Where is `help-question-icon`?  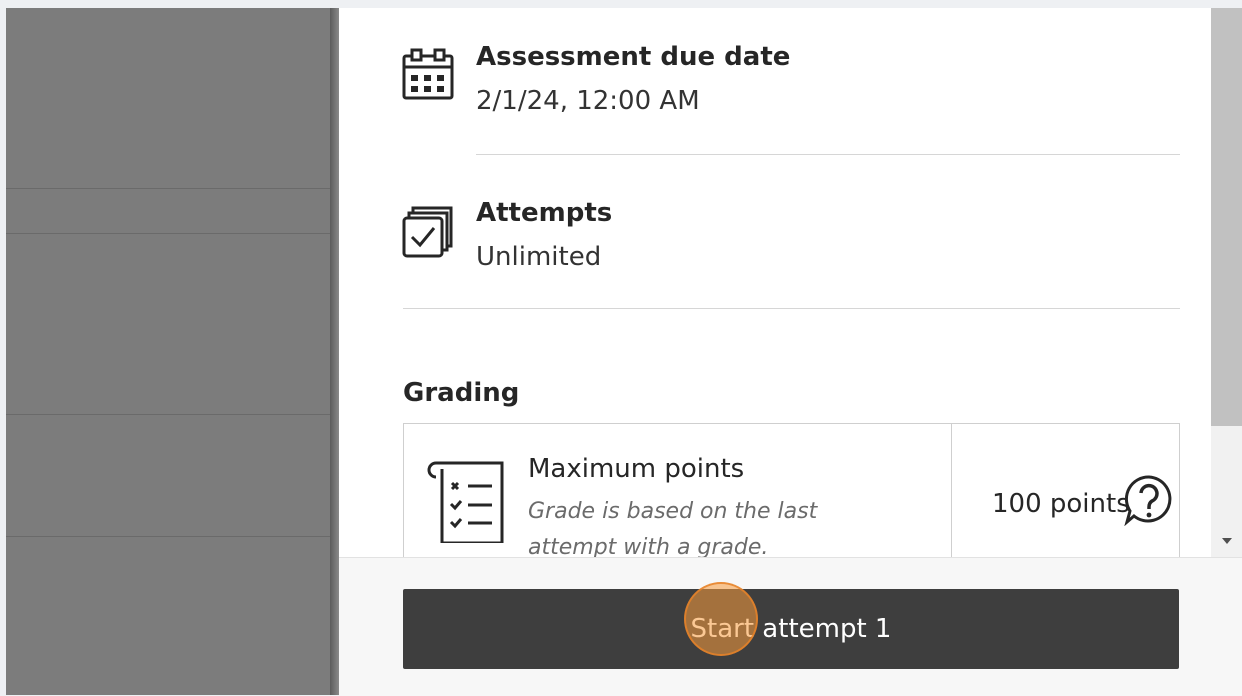 help-question-icon is located at coordinates (1149, 499).